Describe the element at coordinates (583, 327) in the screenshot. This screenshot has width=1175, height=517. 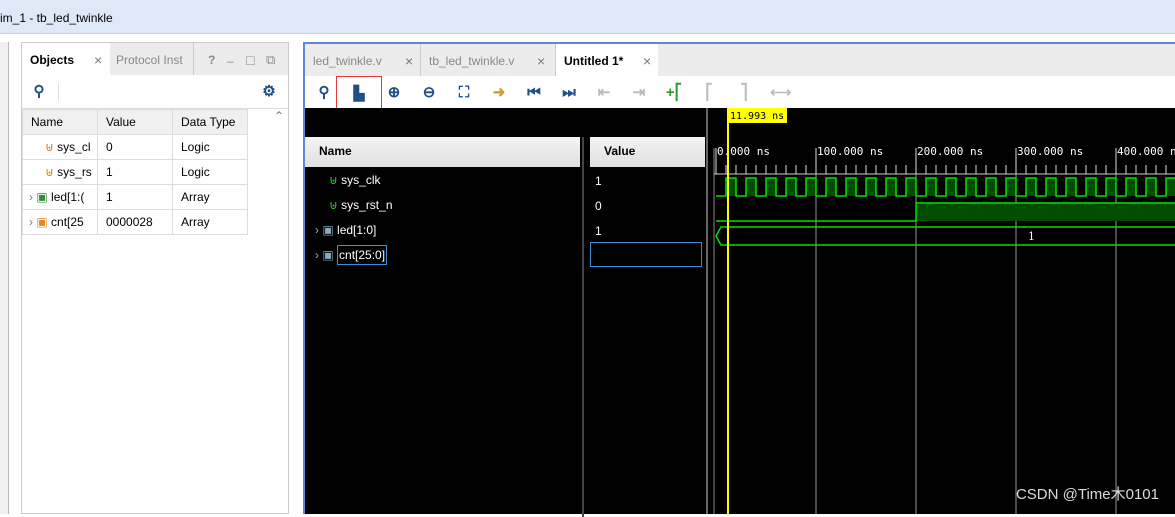
I see `column-splitter` at that location.